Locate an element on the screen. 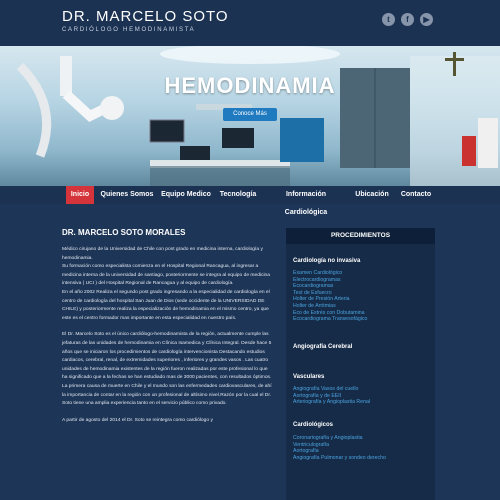 The height and width of the screenshot is (500, 500). logo-subtitle: CARDIÓLOGO HEMODINAMISTA is located at coordinates (129, 30).